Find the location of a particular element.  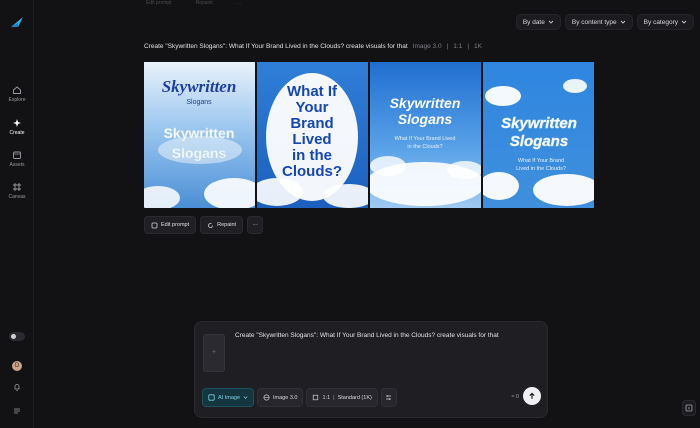

sidebar-item-label: Canvas is located at coordinates (17, 197).